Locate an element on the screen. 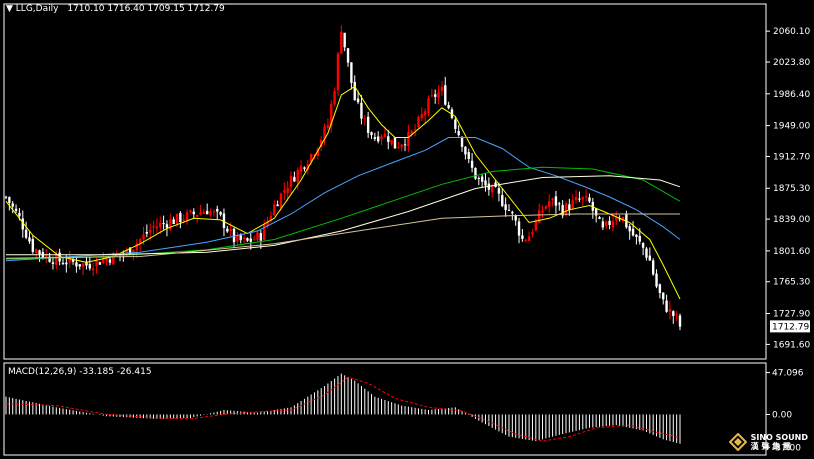 This screenshot has width=814, height=459. diamond-logo-icon is located at coordinates (737, 442).